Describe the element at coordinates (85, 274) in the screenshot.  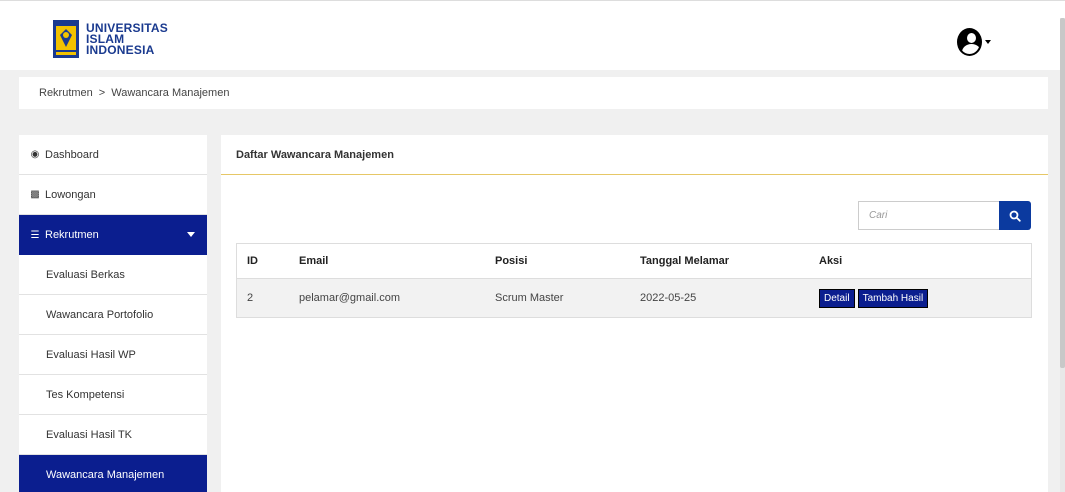
I see `sidebar-subitem-label: Evaluasi Berkas` at that location.